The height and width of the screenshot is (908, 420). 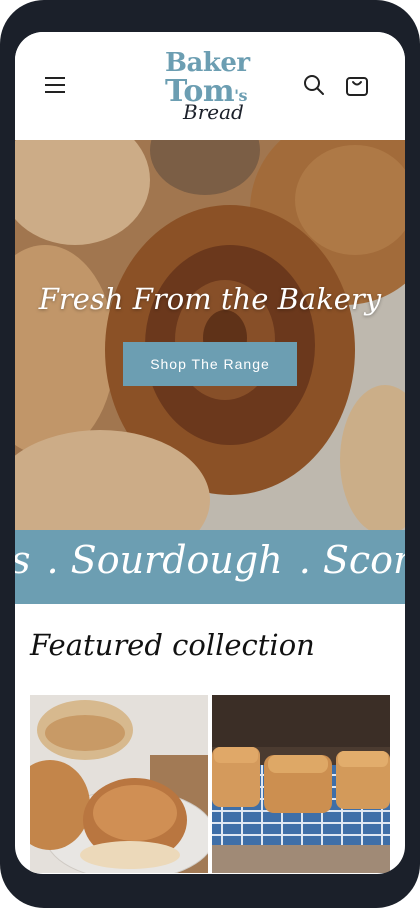 What do you see at coordinates (55, 85) in the screenshot?
I see `menu-icon` at bounding box center [55, 85].